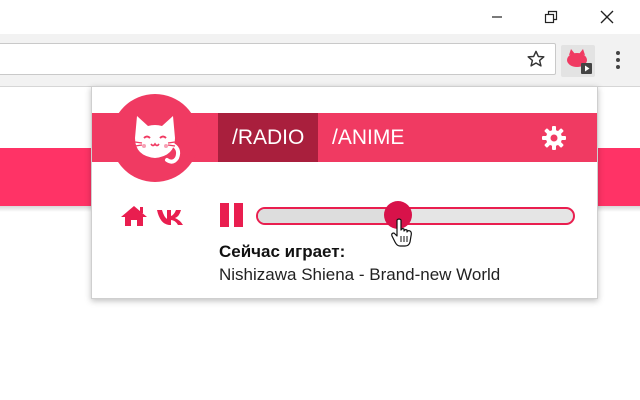  What do you see at coordinates (157, 140) in the screenshot?
I see `cat-logo-icon` at bounding box center [157, 140].